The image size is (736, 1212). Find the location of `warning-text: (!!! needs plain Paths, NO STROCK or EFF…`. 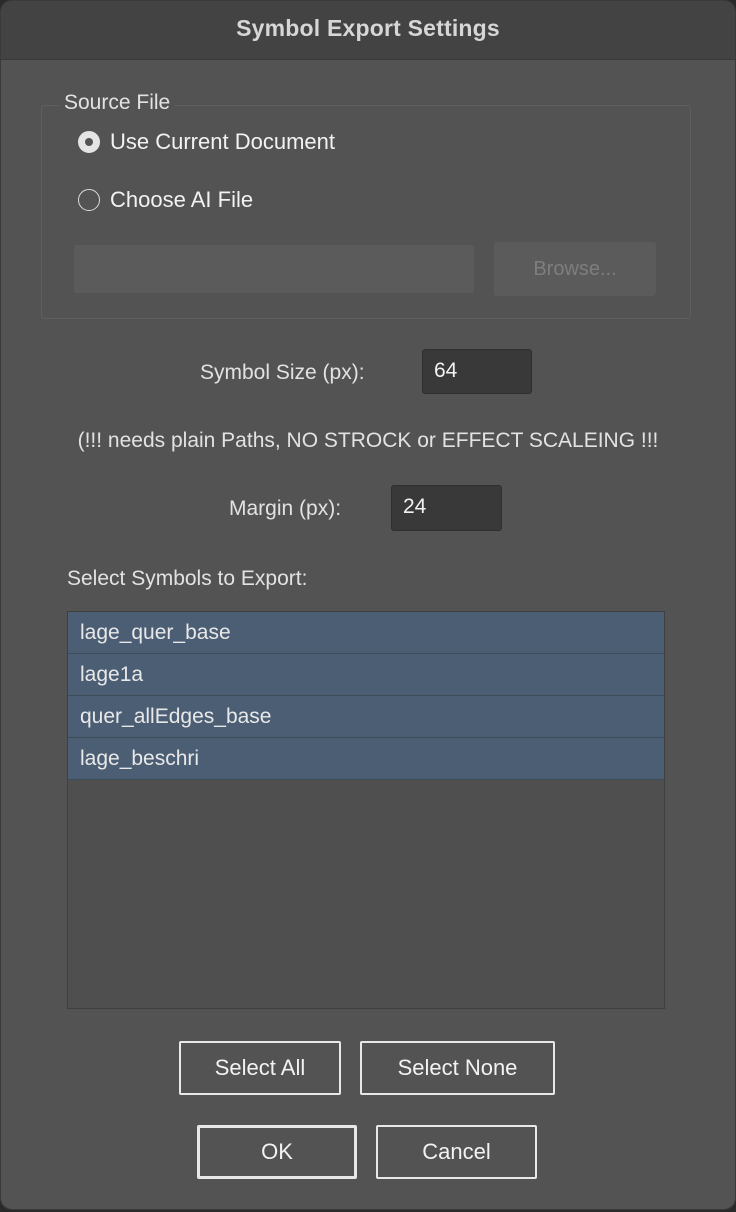

warning-text: (!!! needs plain Paths, NO STROCK or EFF… is located at coordinates (368, 440).